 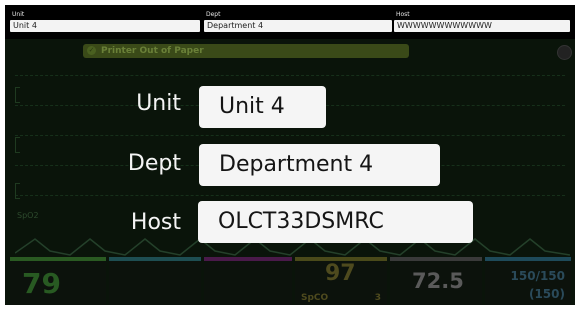 I want to click on header-dept-group: Dept Department 4, so click(x=298, y=26).